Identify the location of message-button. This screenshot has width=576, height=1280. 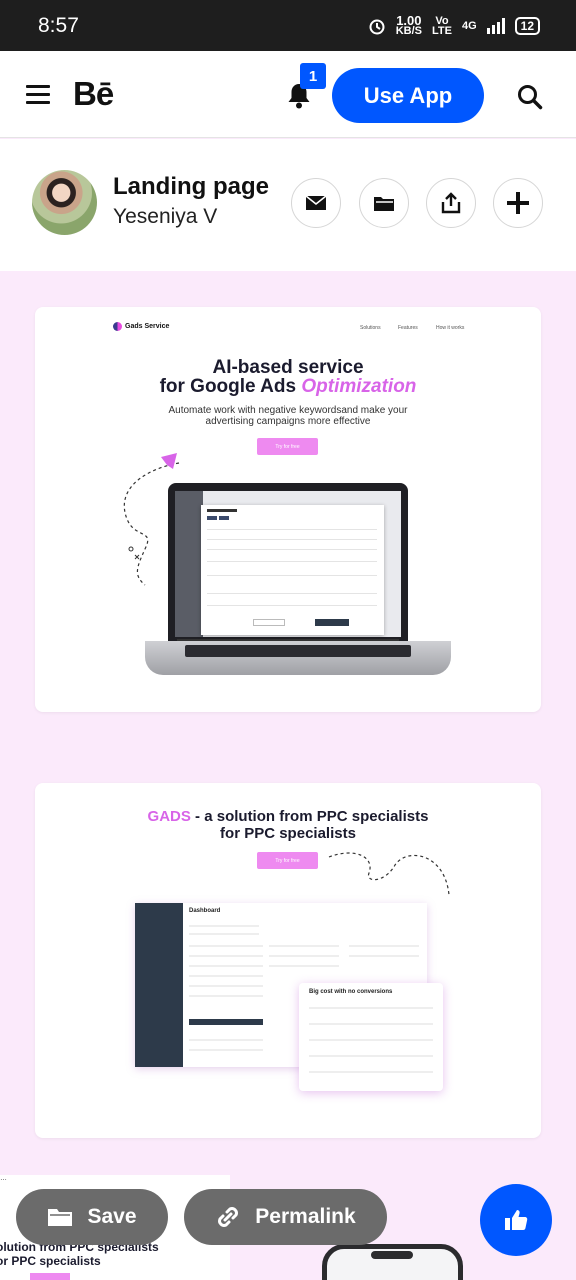
(316, 203).